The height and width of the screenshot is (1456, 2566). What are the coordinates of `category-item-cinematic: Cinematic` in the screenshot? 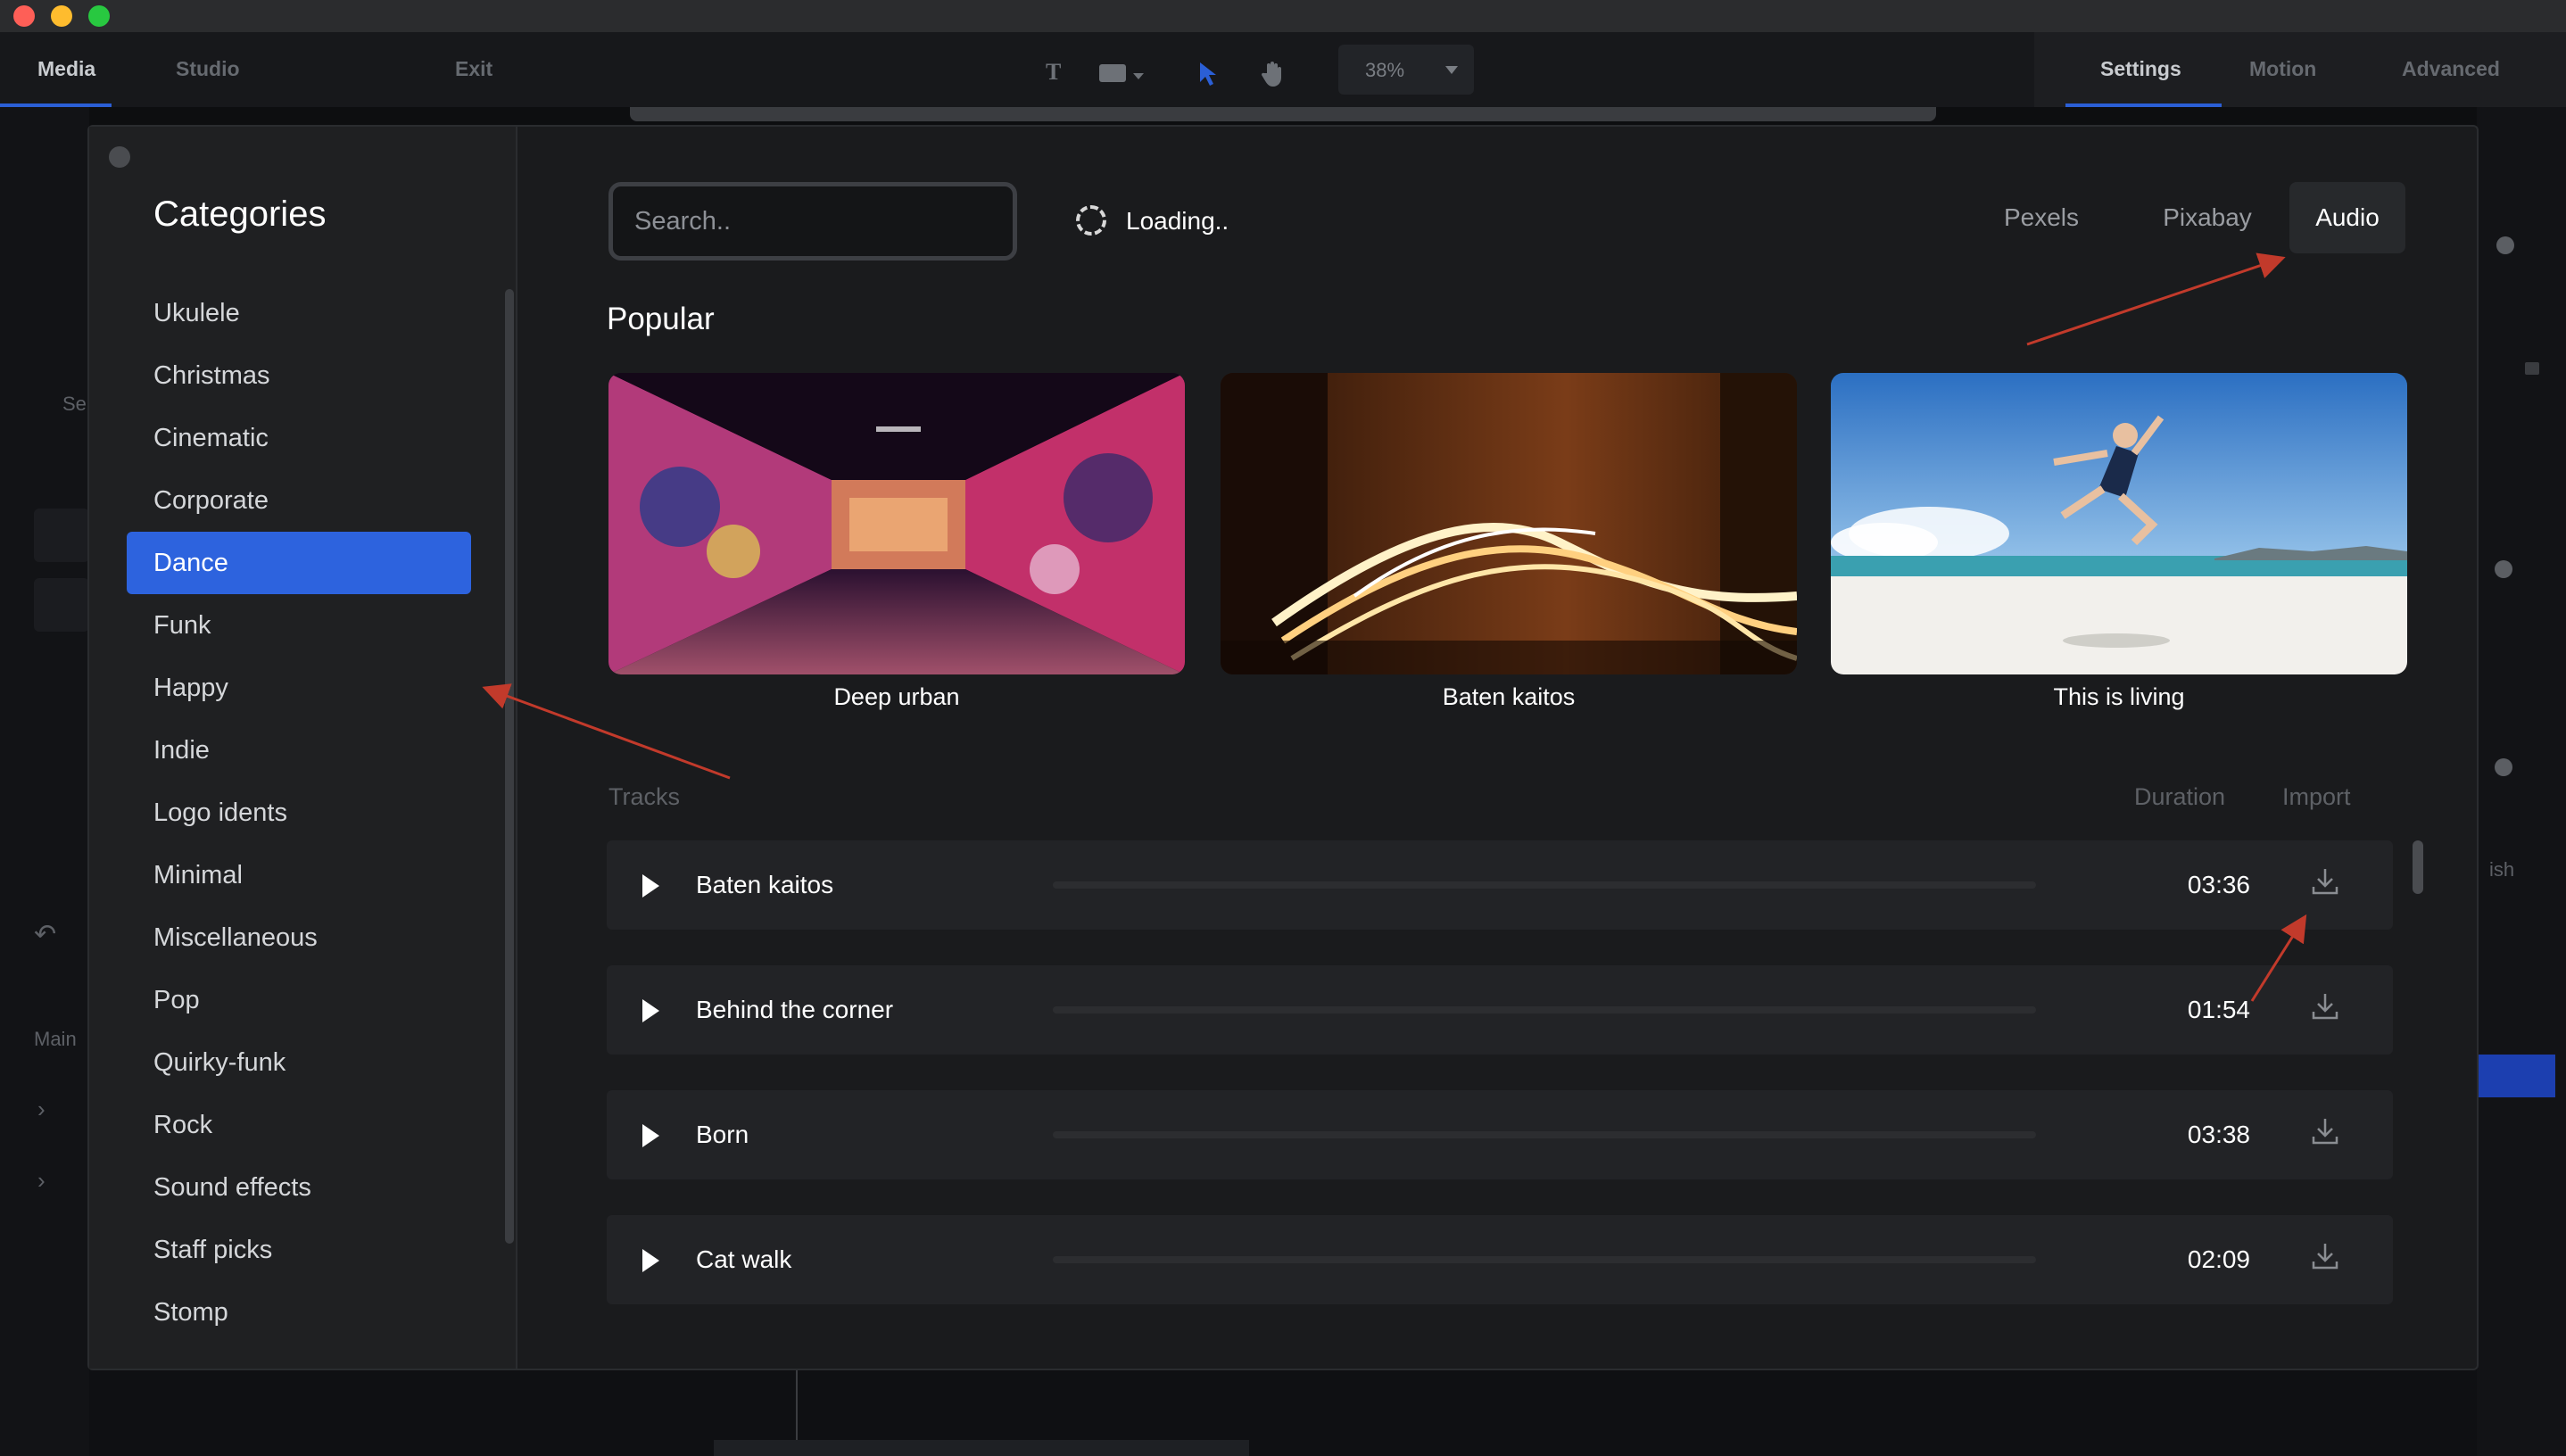 It's located at (299, 438).